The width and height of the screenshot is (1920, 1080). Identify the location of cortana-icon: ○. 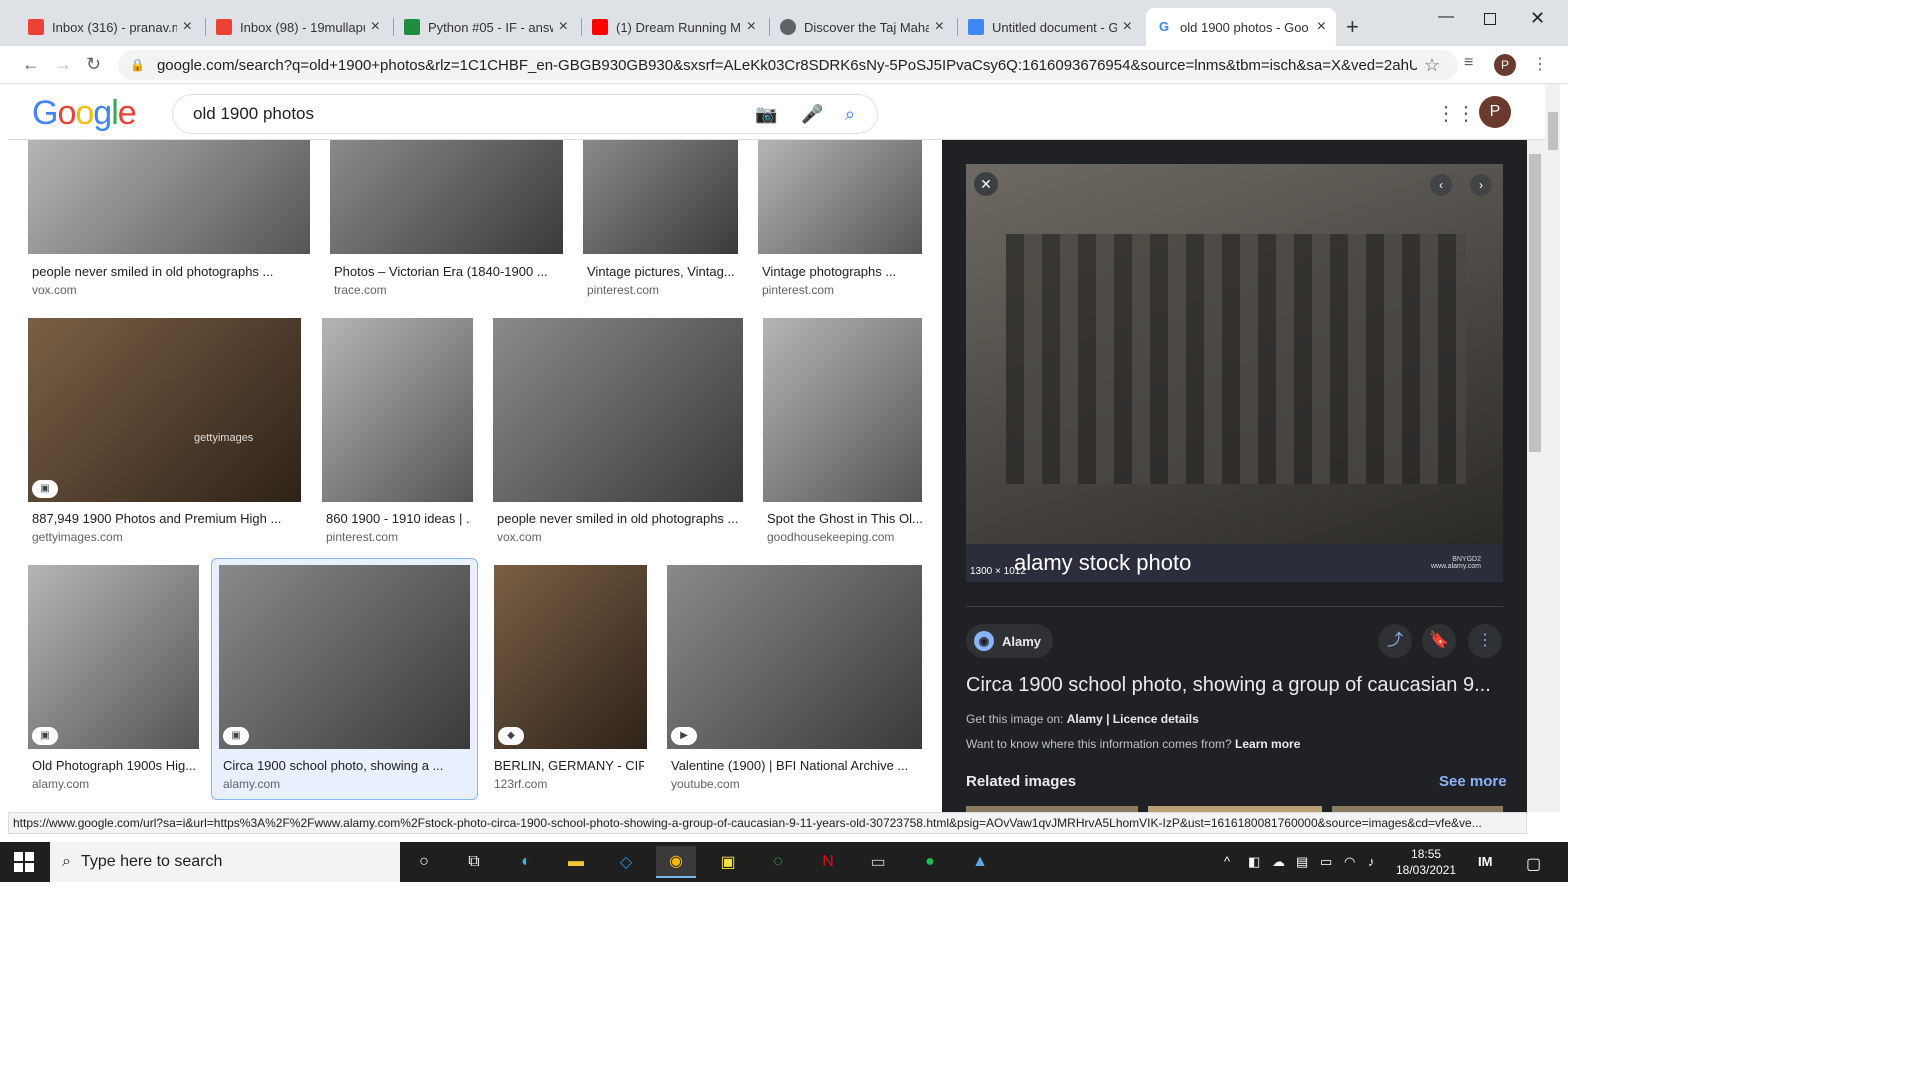
(424, 862).